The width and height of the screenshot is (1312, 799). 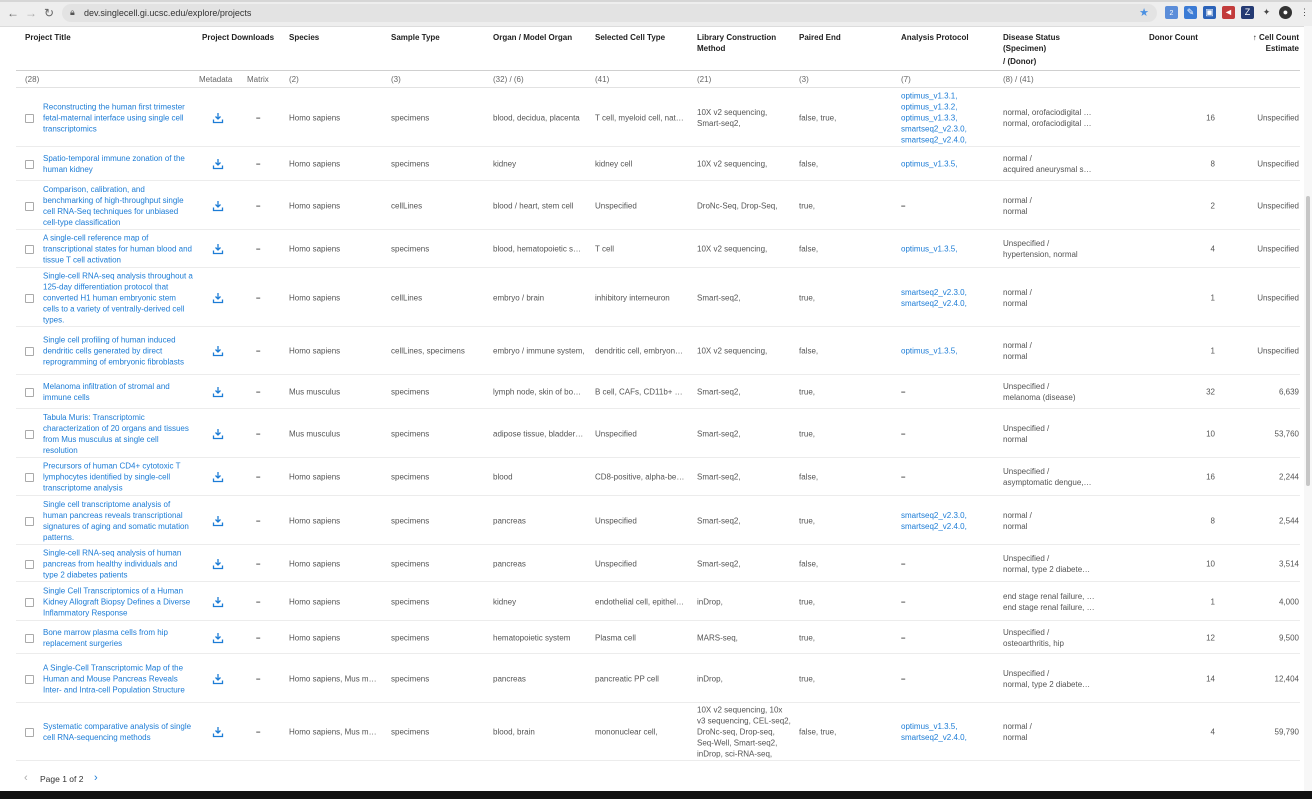 I want to click on disease-donor: melanoma (disease), so click(x=1039, y=397).